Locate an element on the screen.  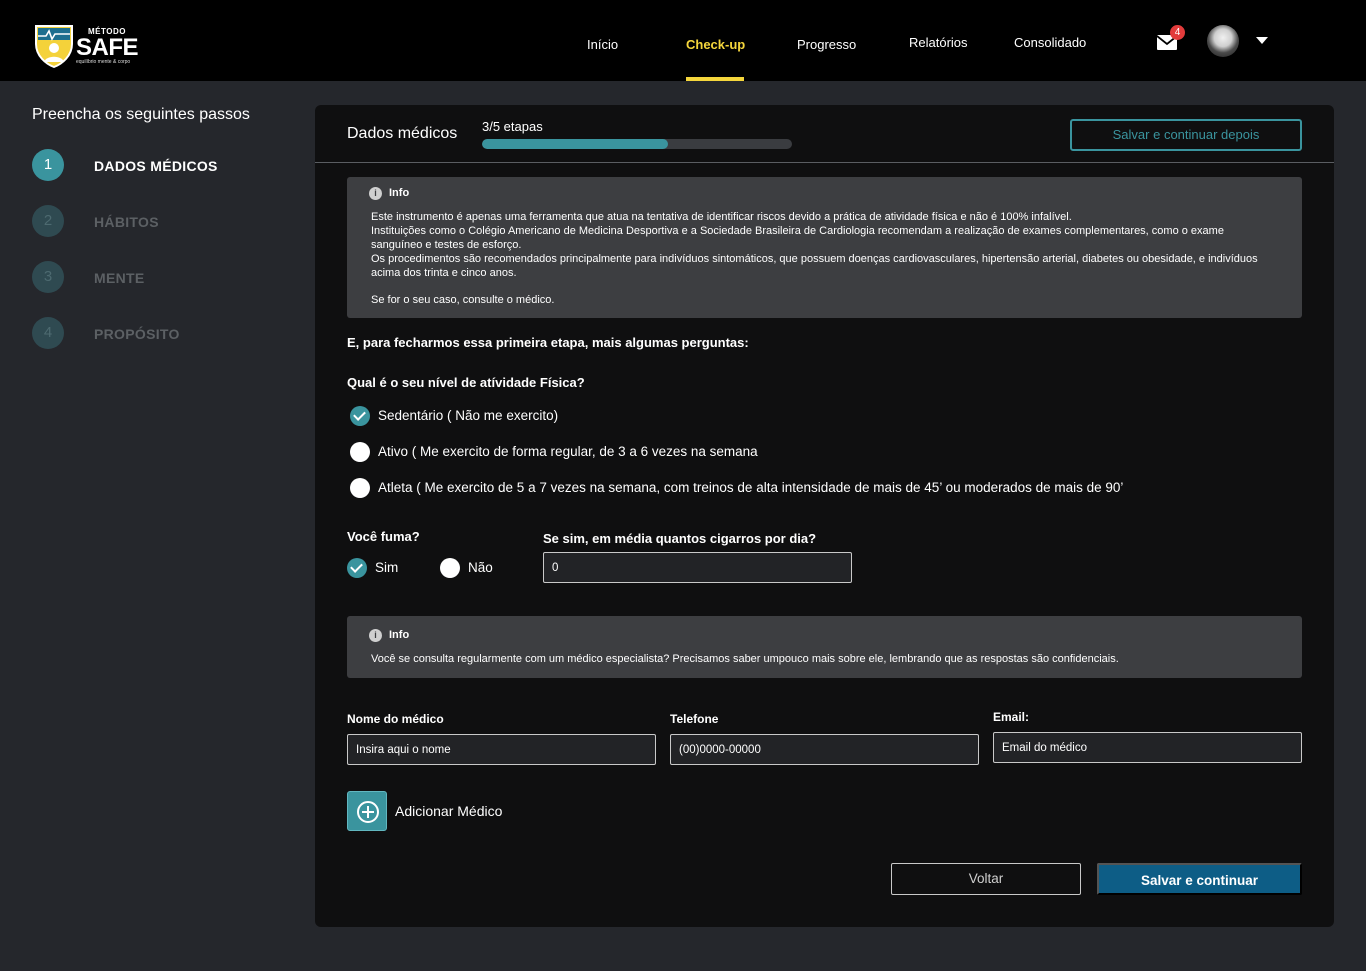
info-text-line-4: Se for o seu caso, consulte o médico. is located at coordinates (463, 300).